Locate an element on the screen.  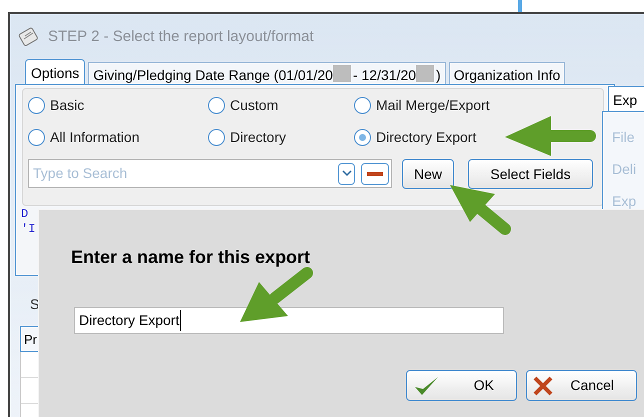
chevron-down-icon is located at coordinates (347, 173).